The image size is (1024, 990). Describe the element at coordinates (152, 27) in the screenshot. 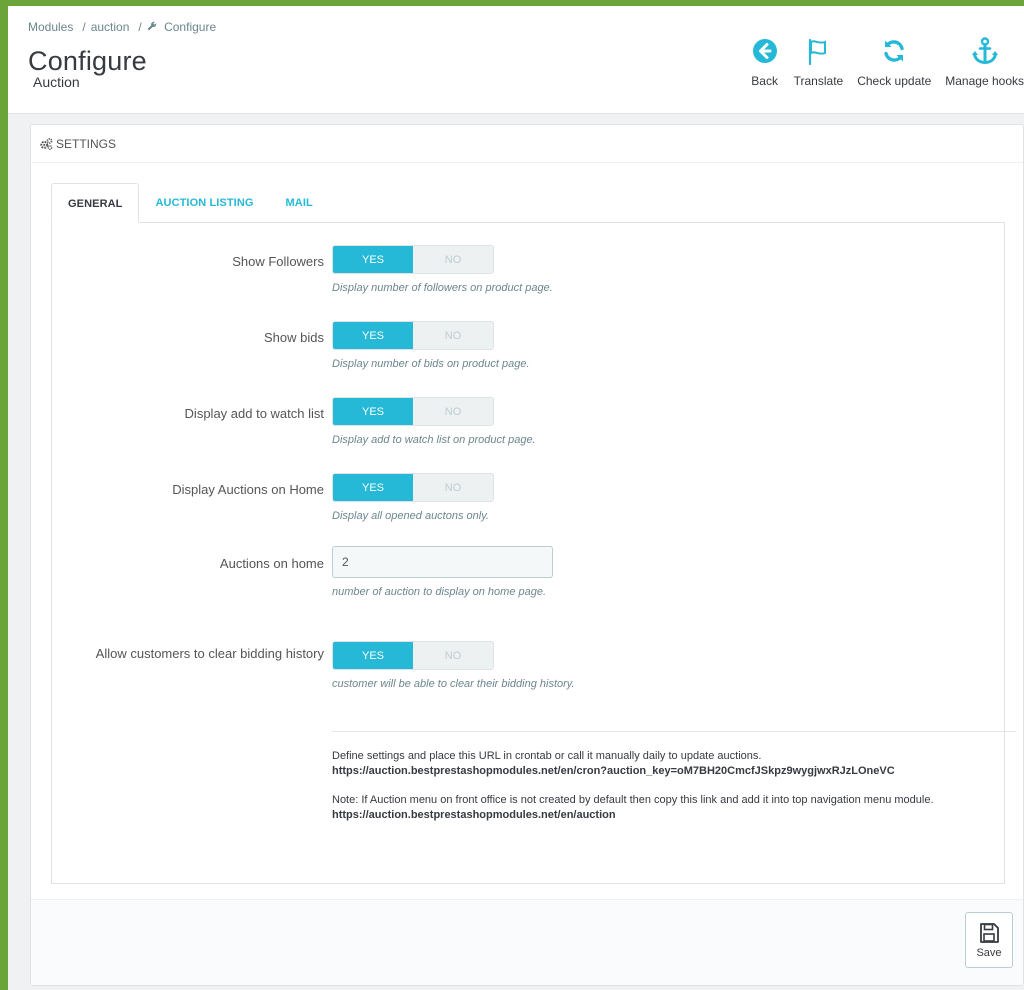

I see `wrench-icon` at that location.